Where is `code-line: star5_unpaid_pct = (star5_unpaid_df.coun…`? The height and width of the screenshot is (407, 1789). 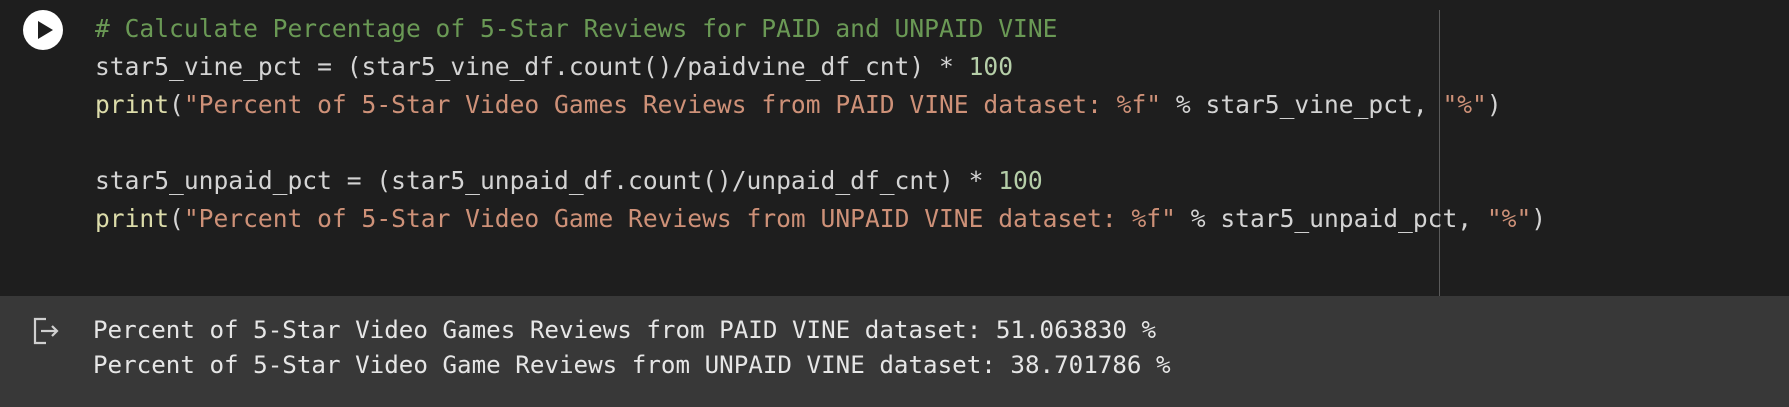
code-line: star5_unpaid_pct = (star5_unpaid_df.coun… is located at coordinates (820, 181).